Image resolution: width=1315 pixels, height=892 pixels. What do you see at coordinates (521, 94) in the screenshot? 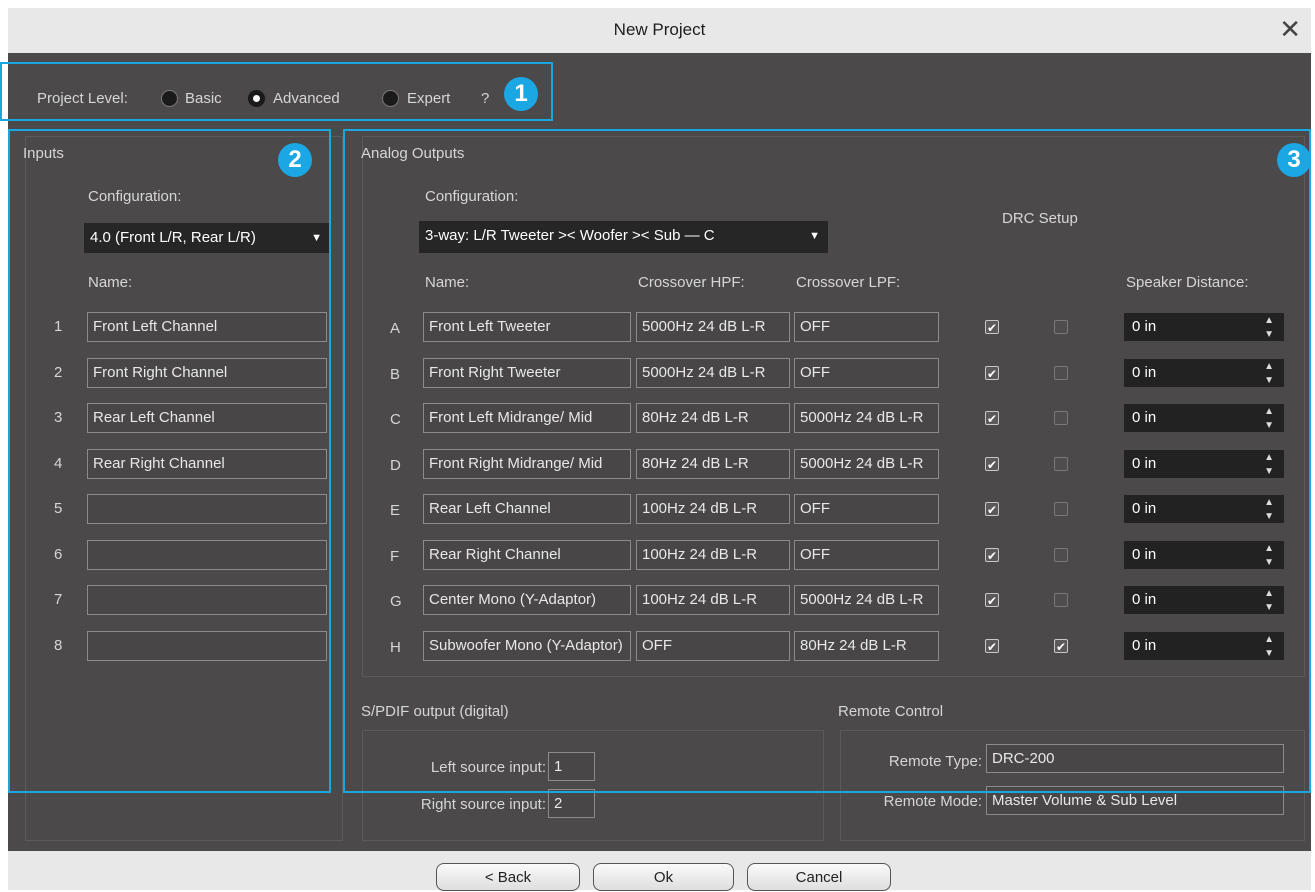
I see `badge-1: 1` at bounding box center [521, 94].